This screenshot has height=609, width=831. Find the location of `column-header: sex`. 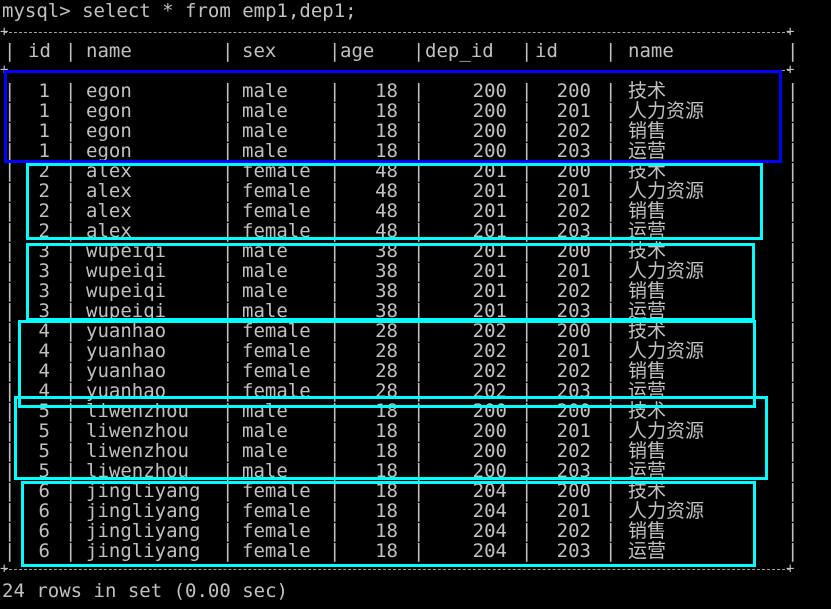

column-header: sex is located at coordinates (259, 51).